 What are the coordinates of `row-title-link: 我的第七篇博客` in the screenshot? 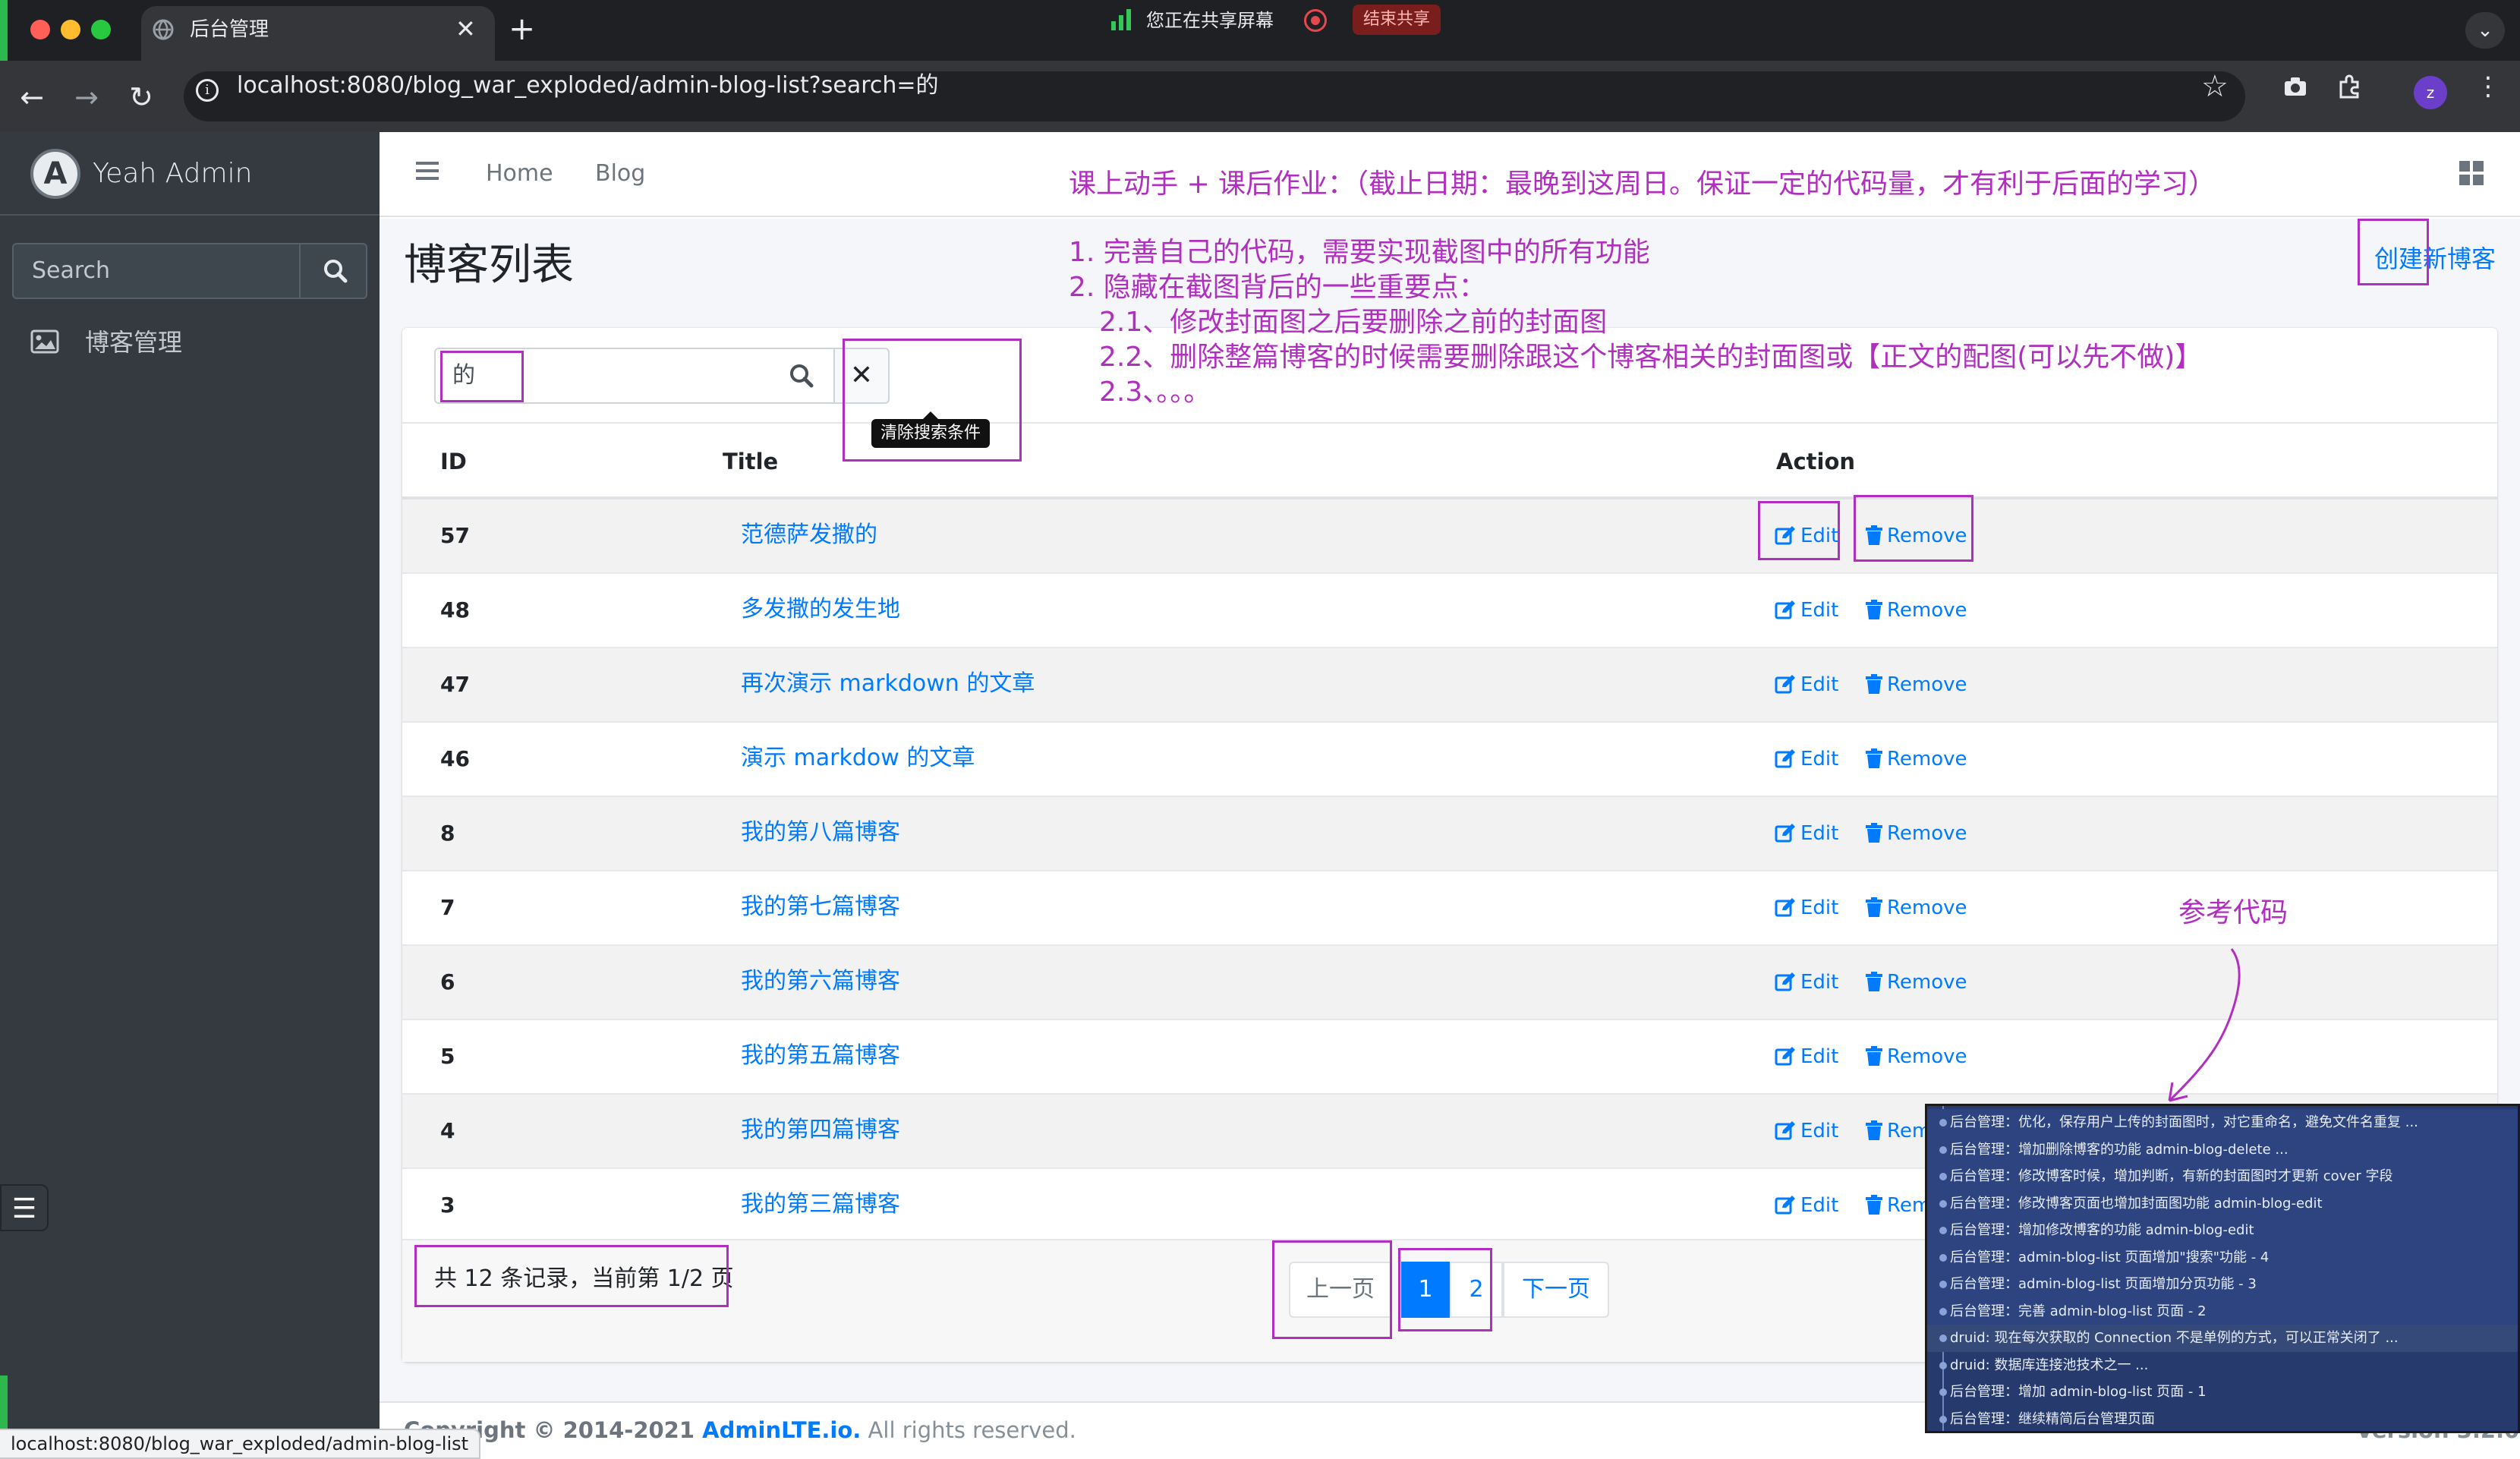 It's located at (820, 907).